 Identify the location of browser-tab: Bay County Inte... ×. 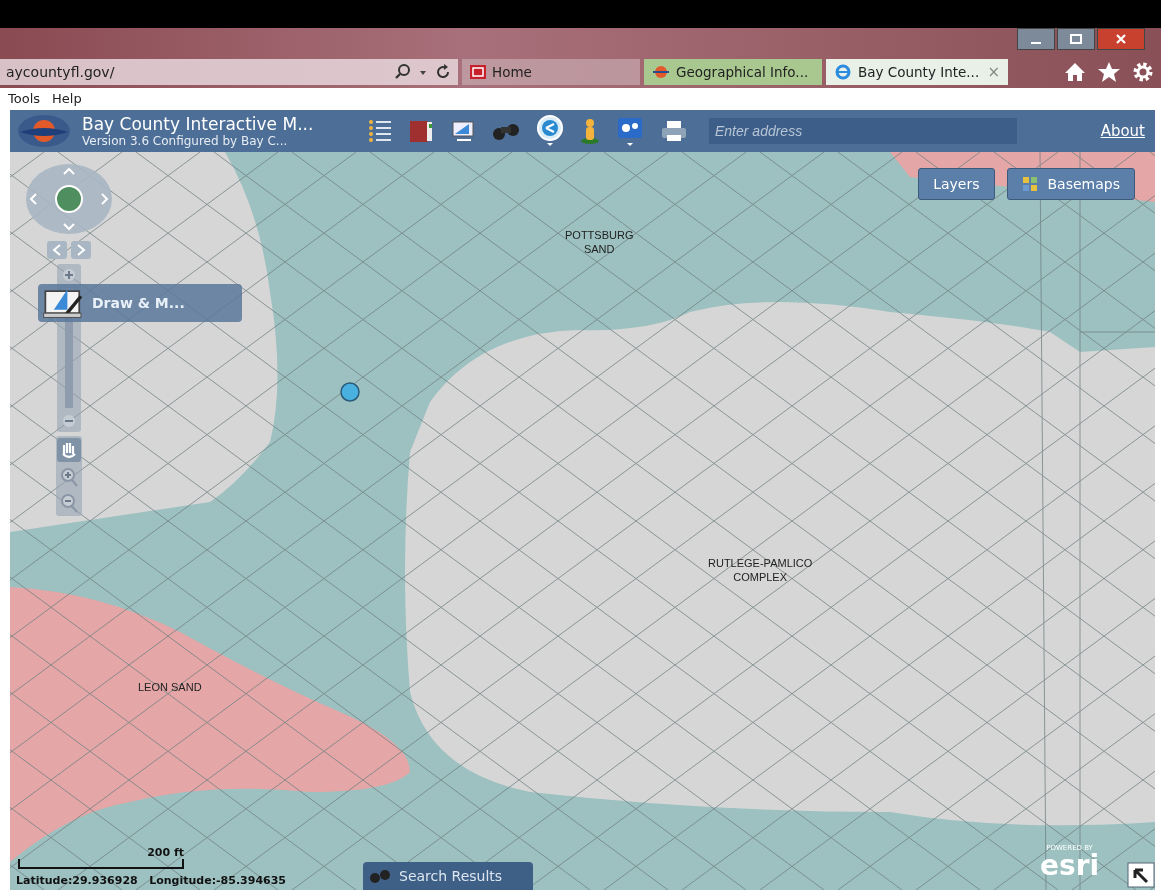
(917, 72).